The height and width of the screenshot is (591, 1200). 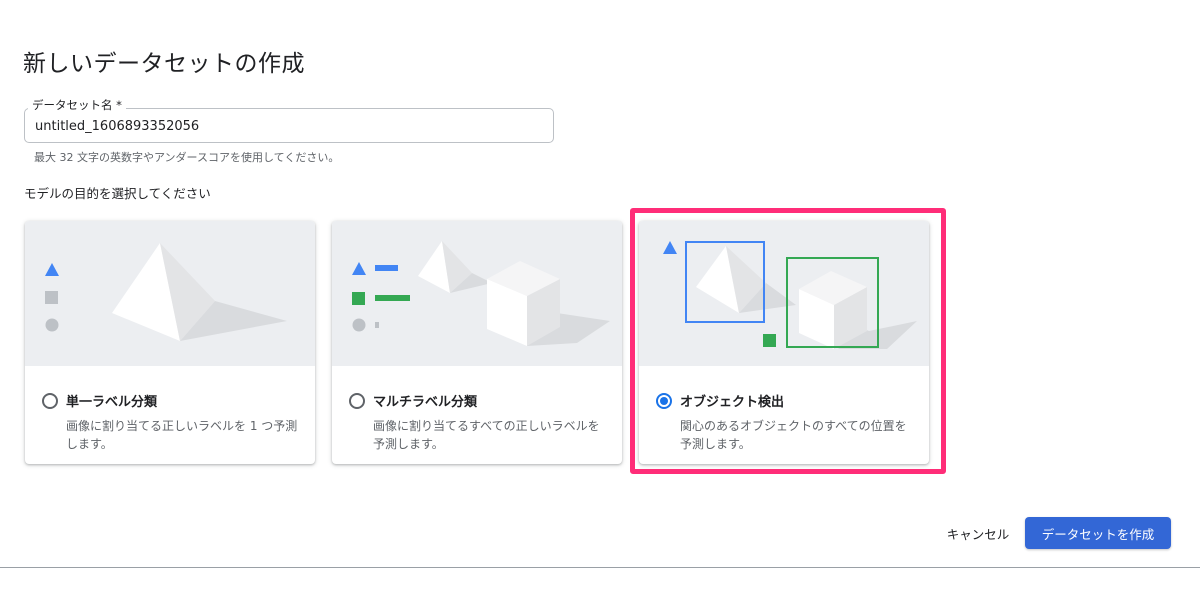 I want to click on dataset-name-field, so click(x=289, y=125).